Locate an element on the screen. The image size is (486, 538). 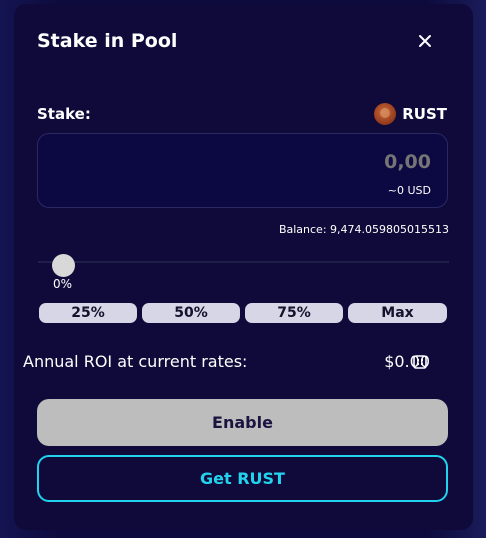
stake-amount-input is located at coordinates (281, 162).